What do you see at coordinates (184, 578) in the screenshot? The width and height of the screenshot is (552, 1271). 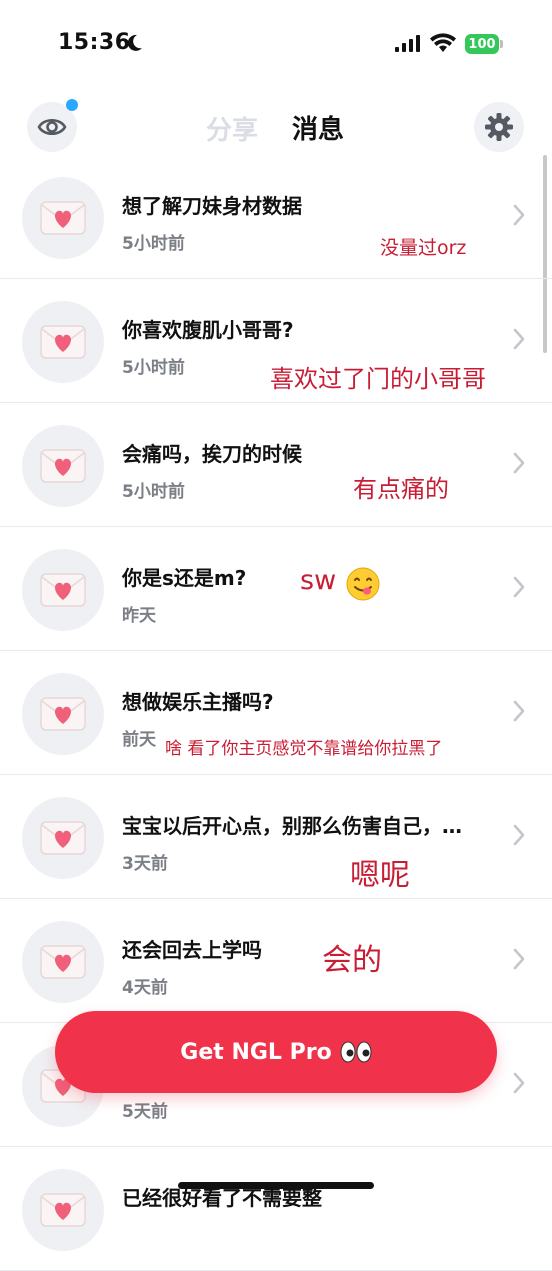 I see `message-text: 你是s还是m?` at bounding box center [184, 578].